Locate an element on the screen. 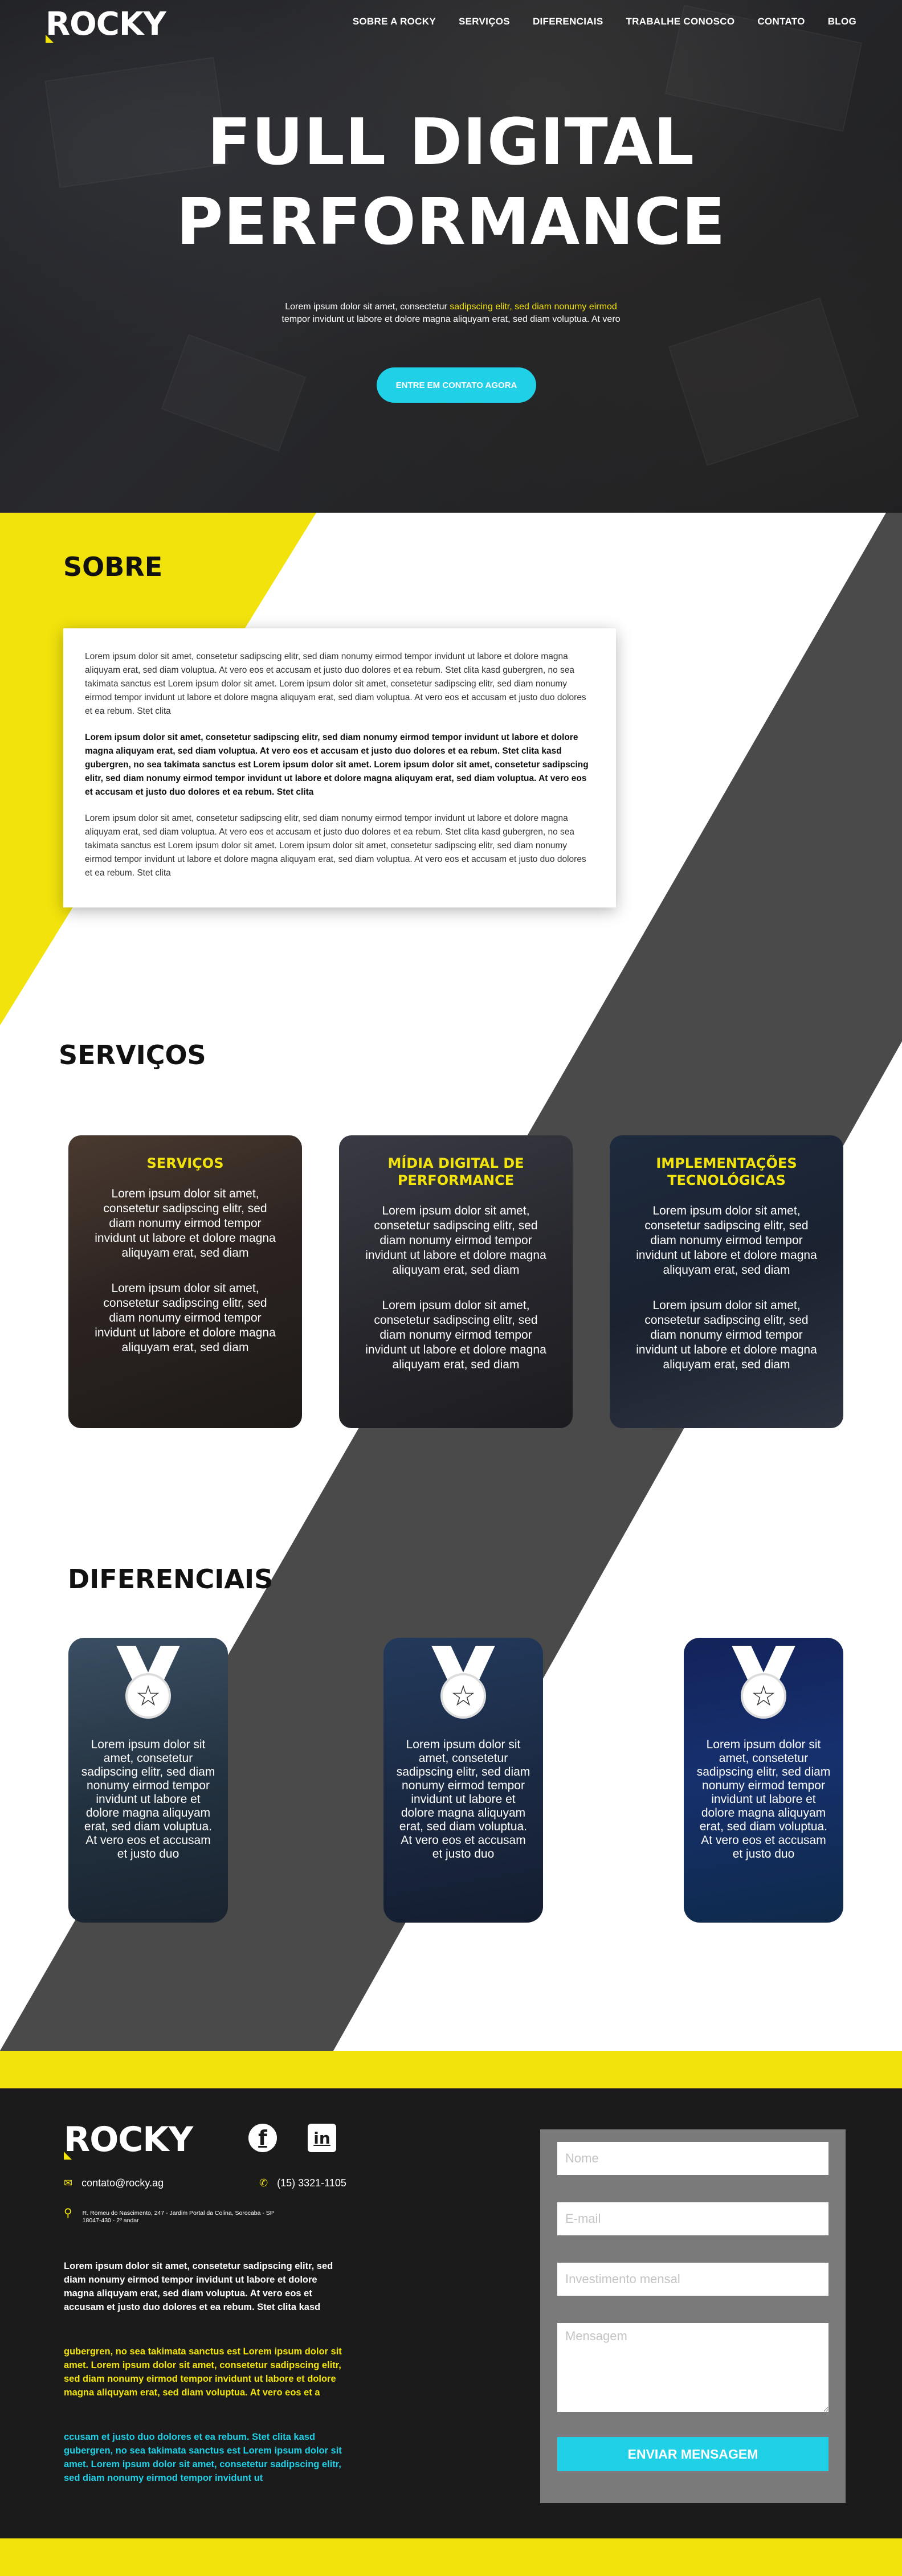  service-card-title: MÍDIA DIGITAL DE PERFORMANCE is located at coordinates (455, 1171).